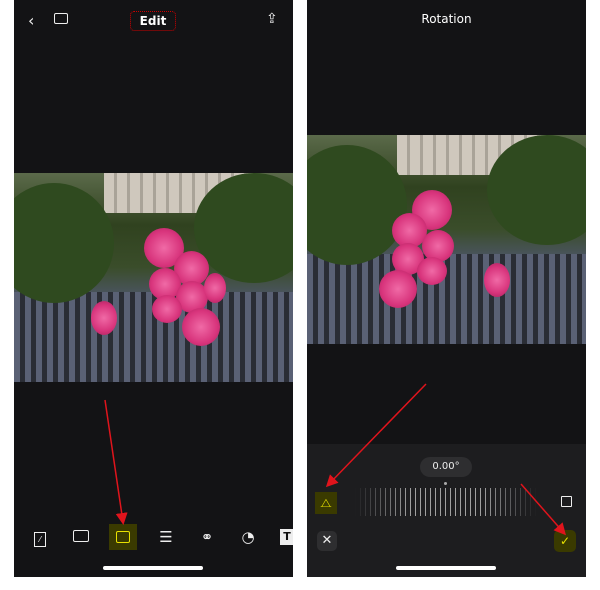 The height and width of the screenshot is (590, 600). I want to click on arrow-to-crop-tool, so click(116, 462).